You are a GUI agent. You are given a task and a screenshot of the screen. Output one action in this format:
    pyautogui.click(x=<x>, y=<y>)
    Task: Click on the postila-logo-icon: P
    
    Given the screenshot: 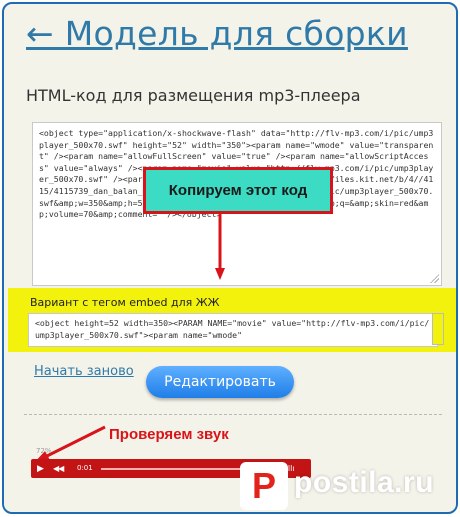 What is the action you would take?
    pyautogui.click(x=264, y=486)
    